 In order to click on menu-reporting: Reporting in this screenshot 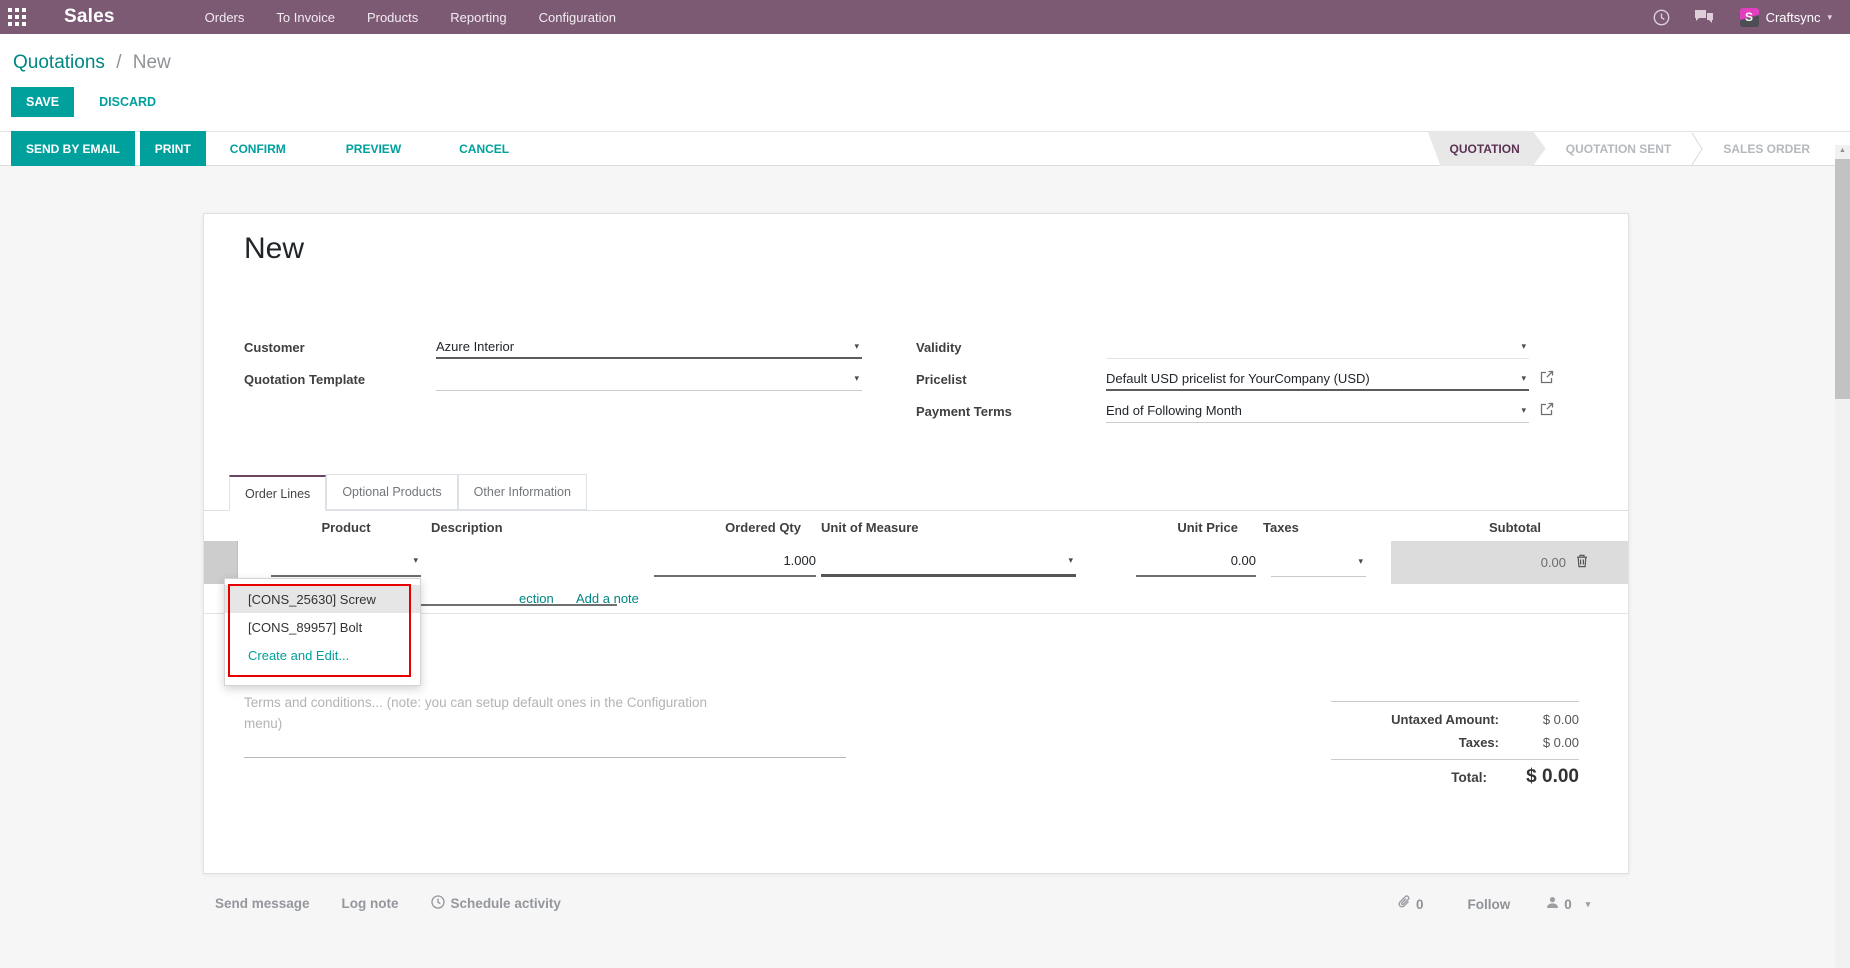, I will do `click(478, 17)`.